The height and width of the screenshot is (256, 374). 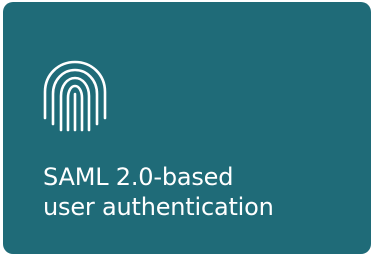 What do you see at coordinates (138, 177) in the screenshot?
I see `card-title-line-1: SAML 2.0-based` at bounding box center [138, 177].